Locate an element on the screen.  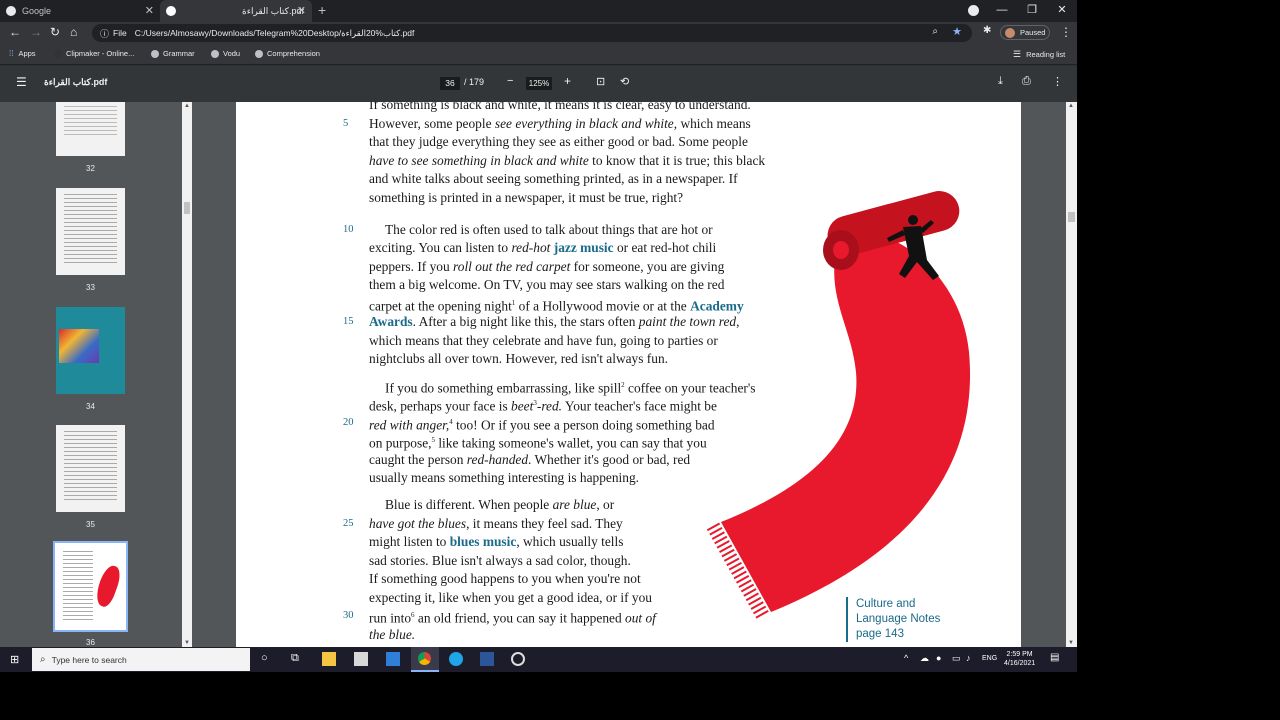
minimize-button: — is located at coordinates (1002, 10).